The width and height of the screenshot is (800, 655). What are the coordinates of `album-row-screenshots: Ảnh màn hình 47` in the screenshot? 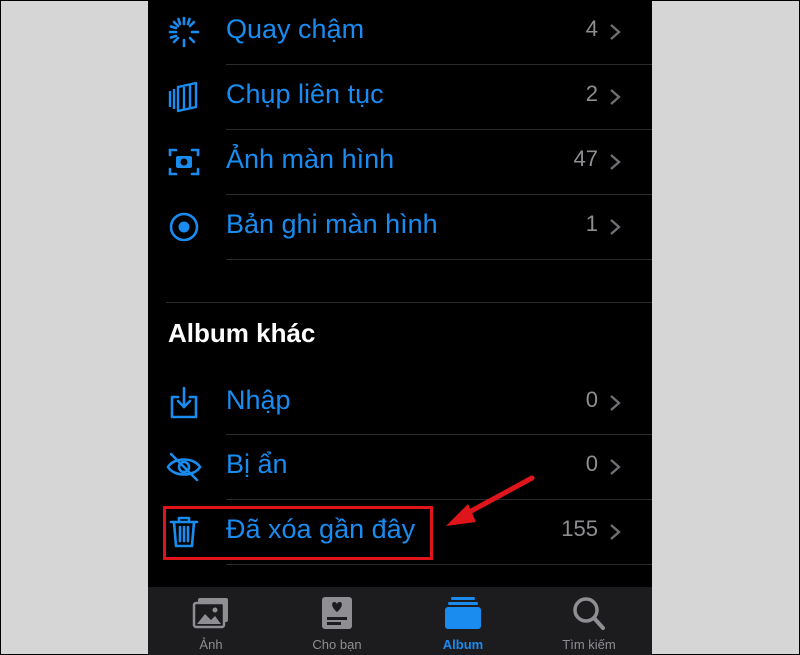 It's located at (400, 162).